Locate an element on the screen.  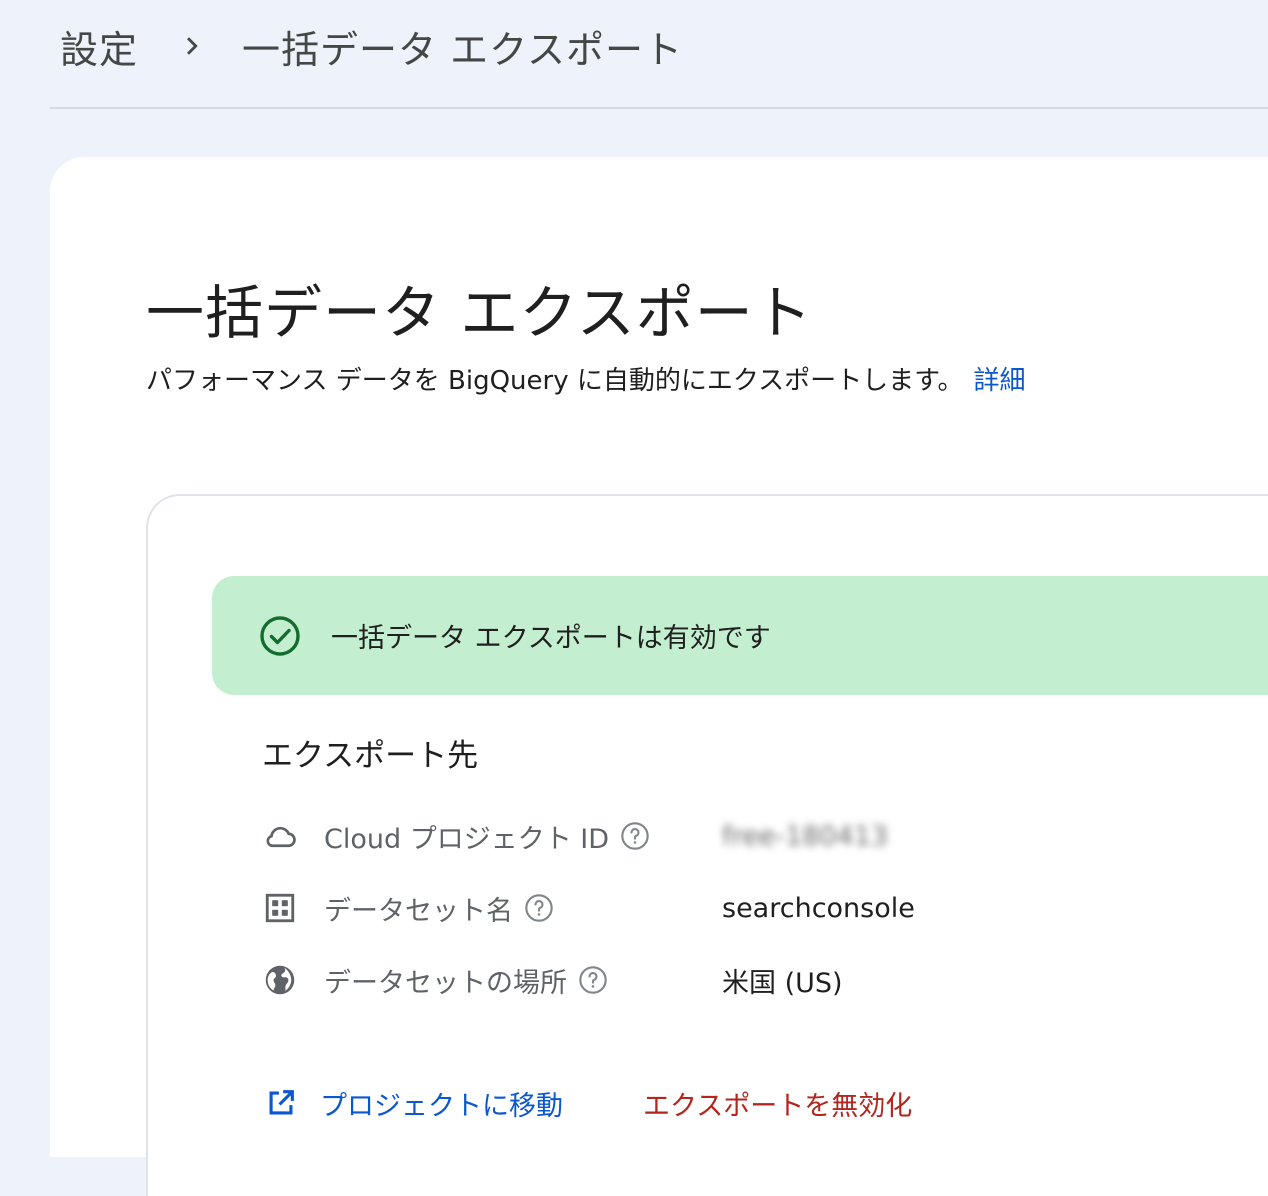
check-circle-icon is located at coordinates (280, 636).